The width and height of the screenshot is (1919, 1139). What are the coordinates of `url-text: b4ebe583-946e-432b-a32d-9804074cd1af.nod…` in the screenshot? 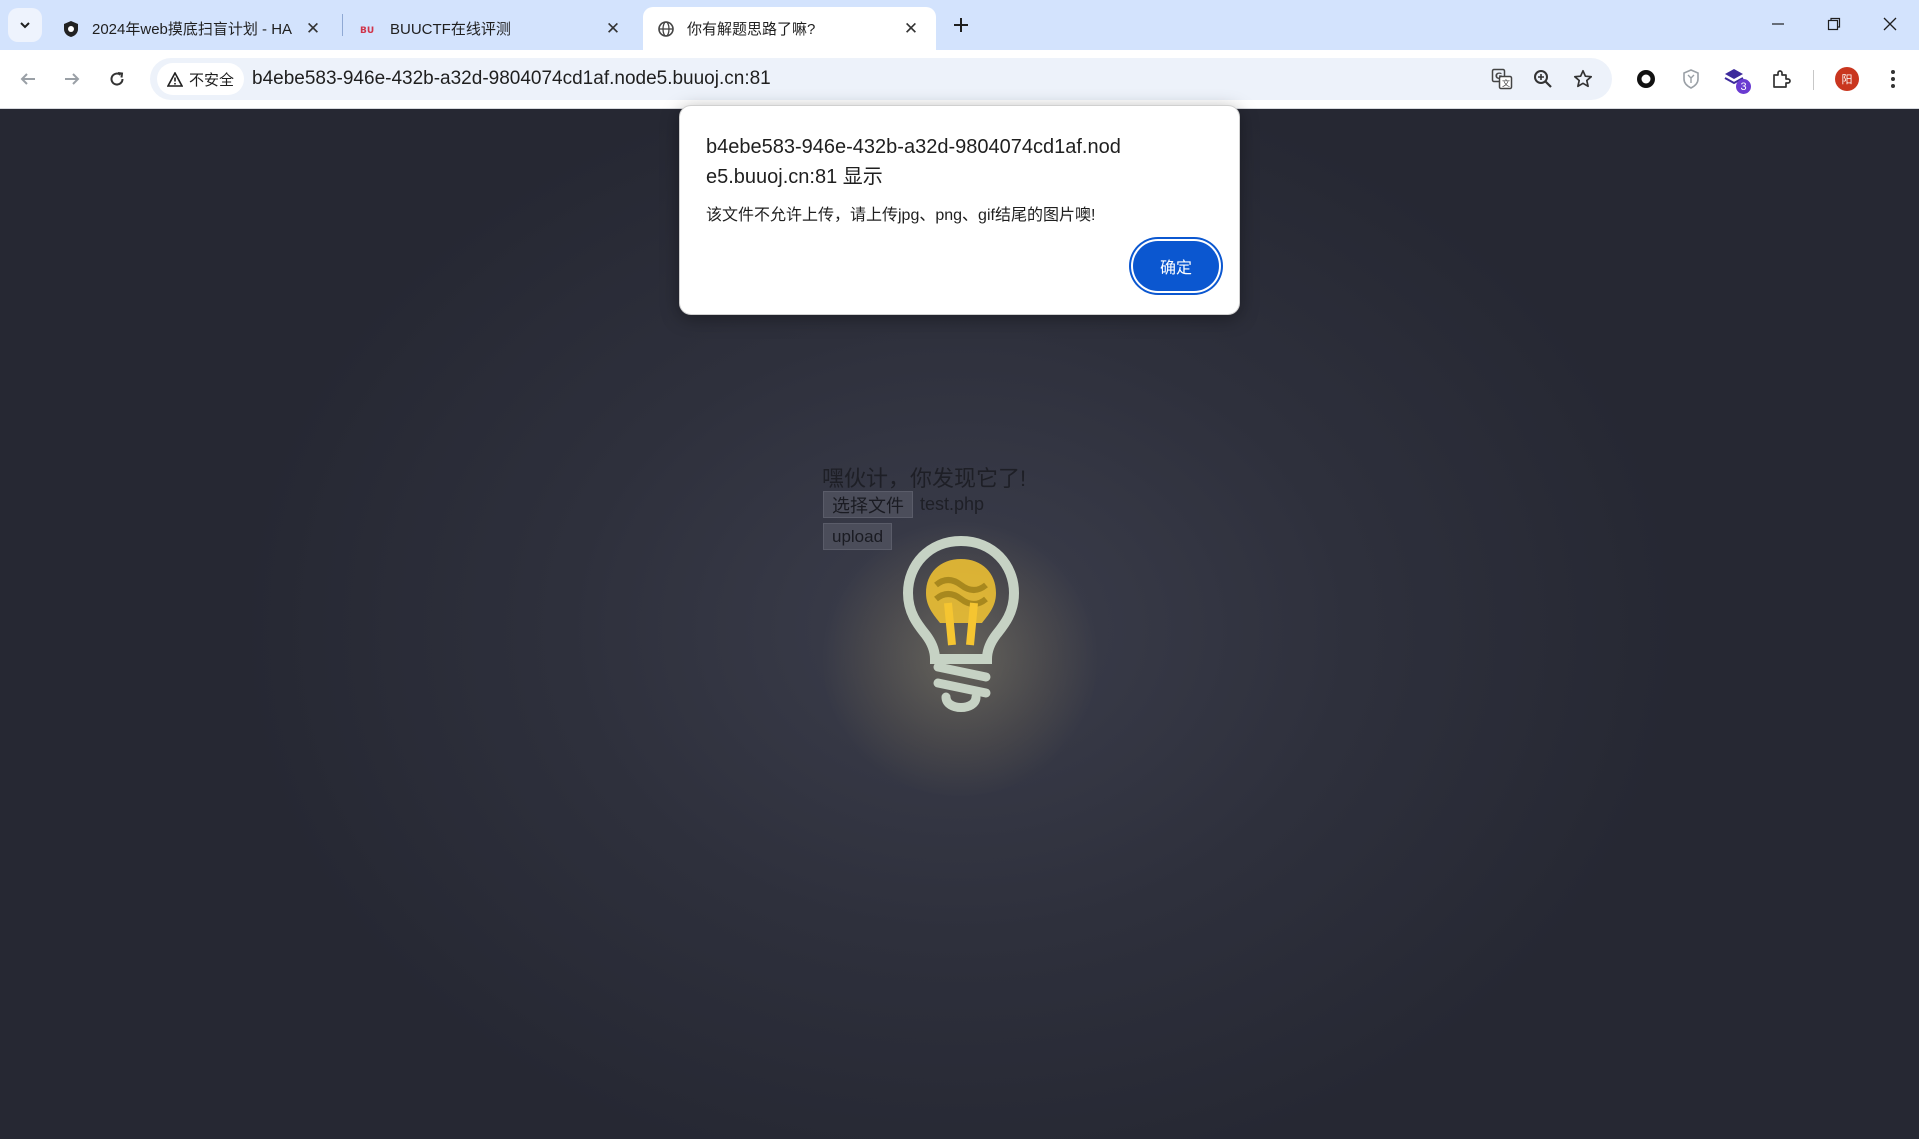 It's located at (511, 79).